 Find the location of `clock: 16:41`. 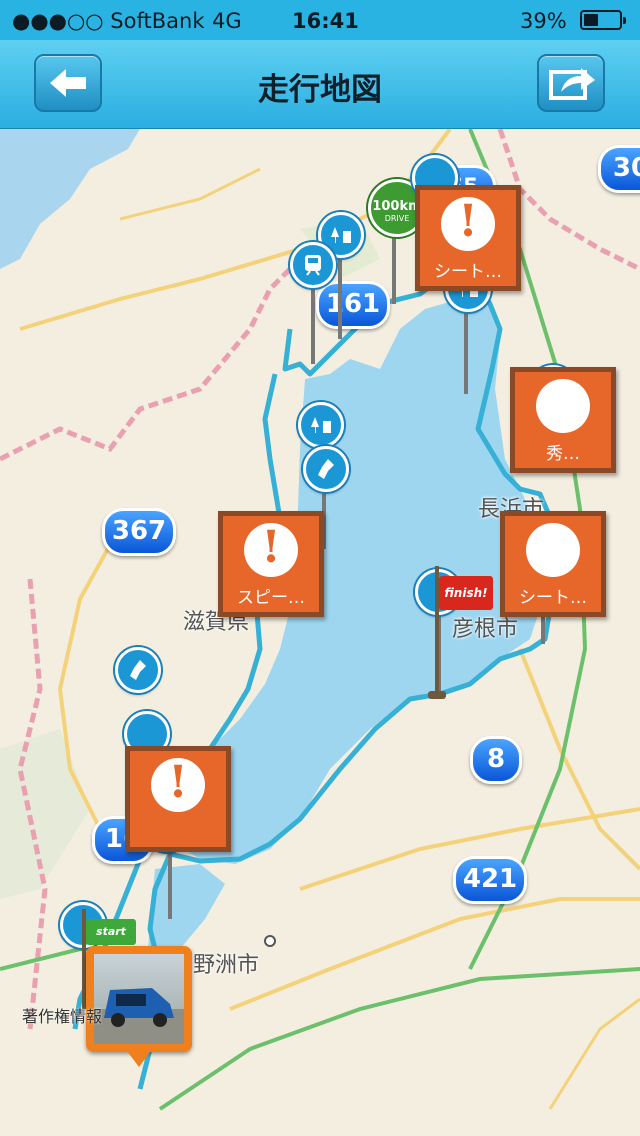

clock: 16:41 is located at coordinates (325, 21).